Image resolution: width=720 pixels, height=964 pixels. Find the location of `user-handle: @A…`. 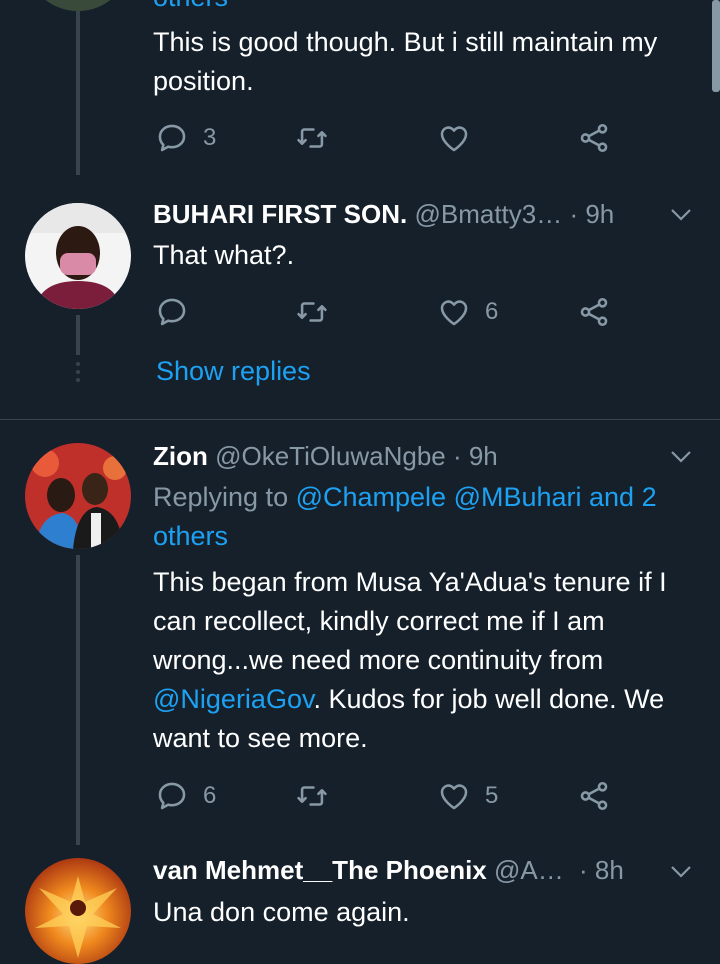

user-handle: @A… is located at coordinates (529, 870).